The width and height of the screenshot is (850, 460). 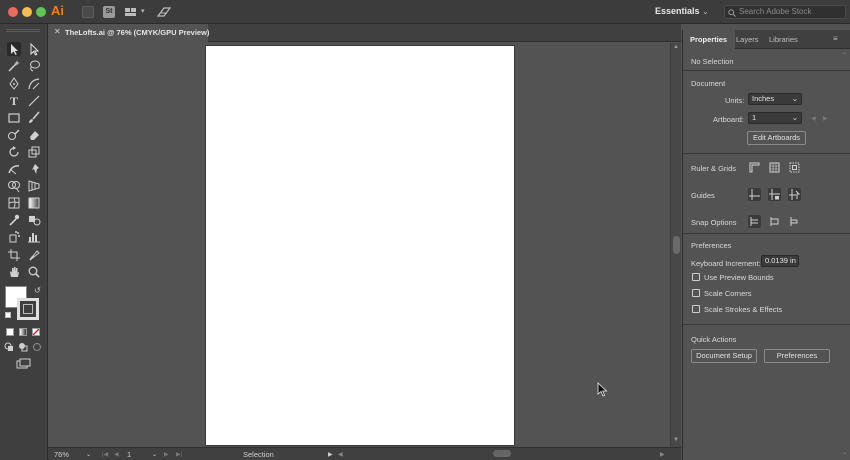 I want to click on artboard-number-field: 1, so click(x=129, y=454).